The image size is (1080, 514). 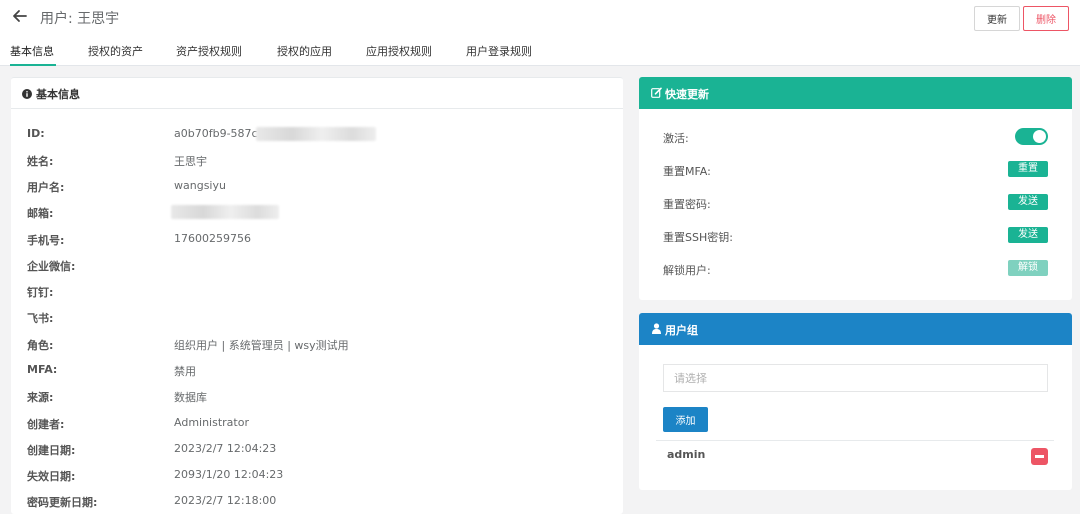 What do you see at coordinates (698, 237) in the screenshot?
I see `reset-ssh-label: 重置SSH密钥:` at bounding box center [698, 237].